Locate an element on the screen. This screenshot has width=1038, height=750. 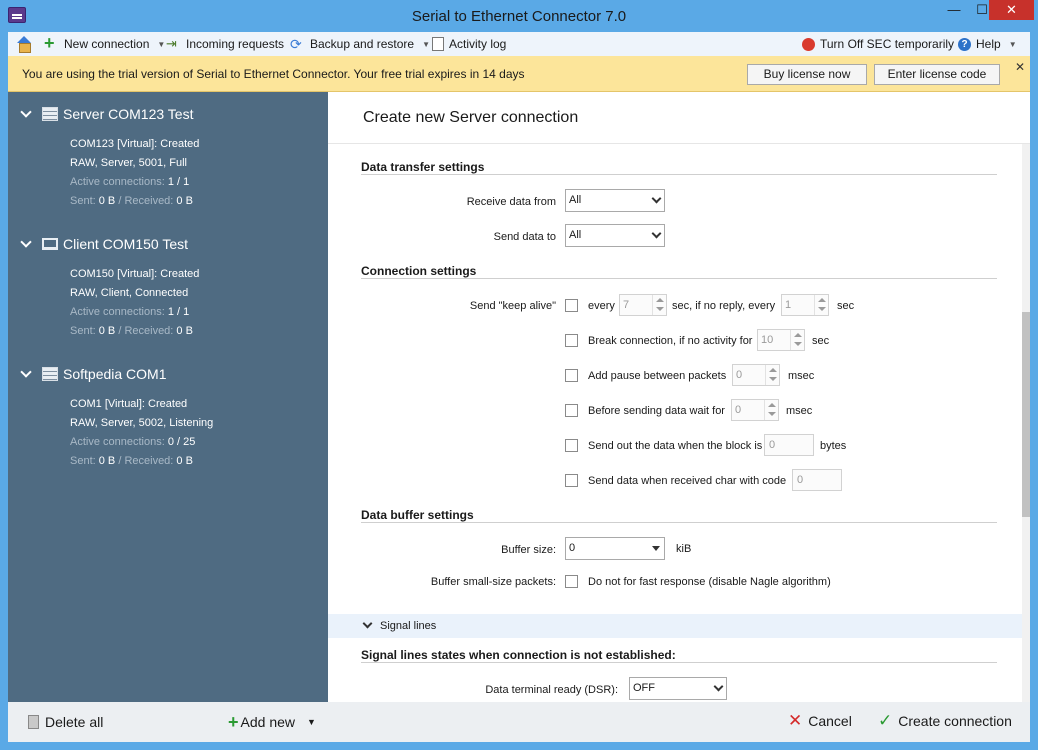
nagle-checkbox is located at coordinates (571, 581).